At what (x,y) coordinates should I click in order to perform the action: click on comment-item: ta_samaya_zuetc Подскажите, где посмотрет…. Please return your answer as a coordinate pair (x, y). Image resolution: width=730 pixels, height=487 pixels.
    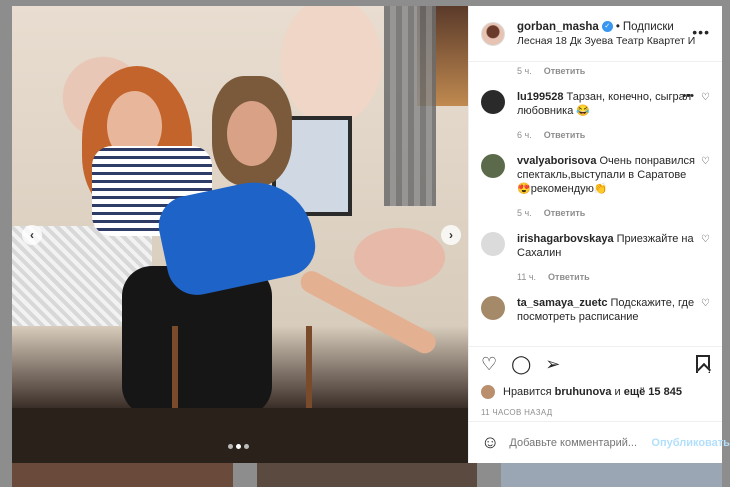
    Looking at the image, I should click on (595, 310).